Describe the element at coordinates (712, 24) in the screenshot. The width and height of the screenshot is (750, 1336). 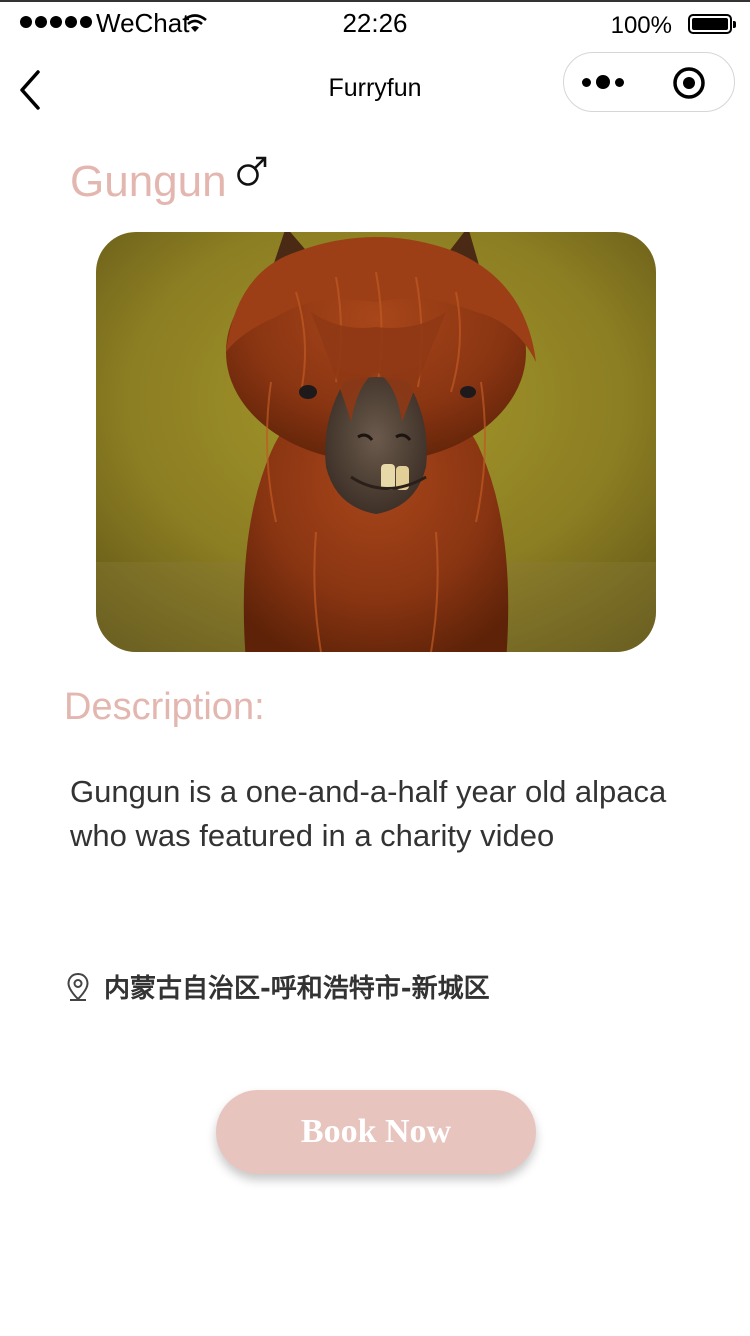
I see `battery-icon` at that location.